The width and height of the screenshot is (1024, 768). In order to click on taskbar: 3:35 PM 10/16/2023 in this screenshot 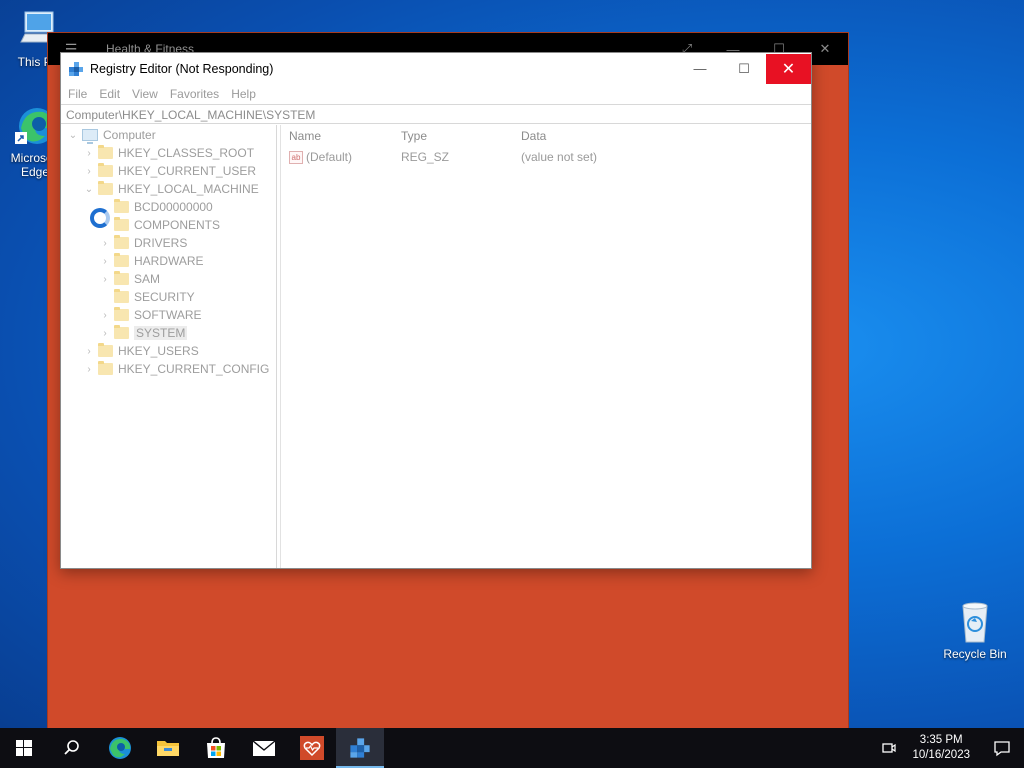, I will do `click(512, 748)`.